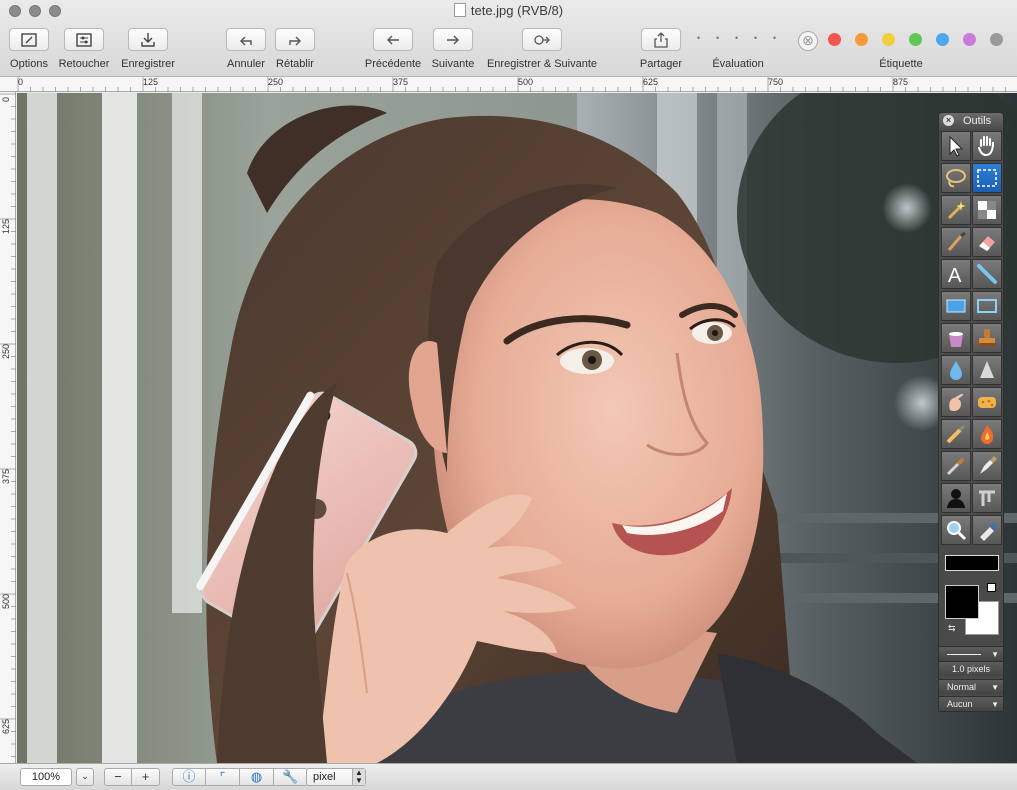 This screenshot has height=790, width=1017. Describe the element at coordinates (987, 402) in the screenshot. I see `tool-sponge` at that location.